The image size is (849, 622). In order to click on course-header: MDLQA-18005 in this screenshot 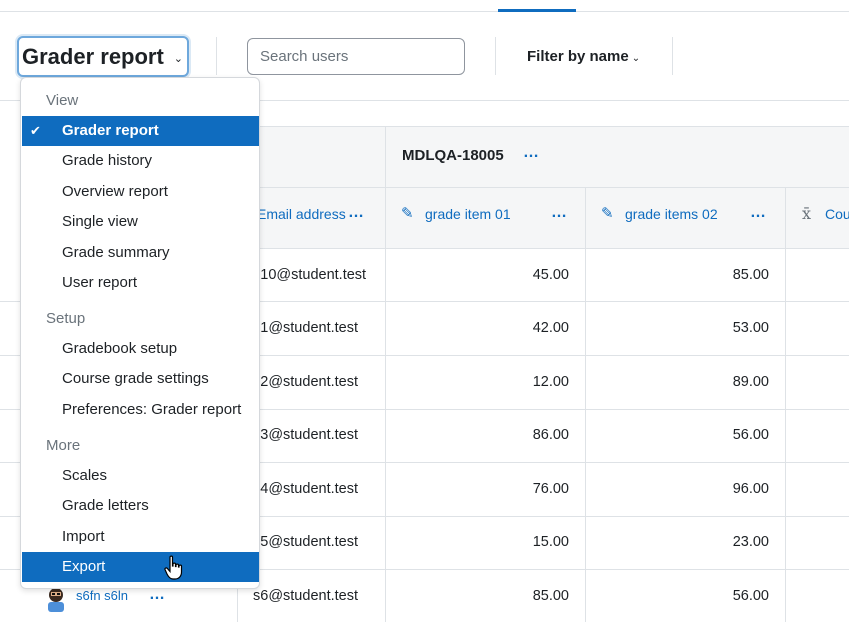, I will do `click(453, 155)`.